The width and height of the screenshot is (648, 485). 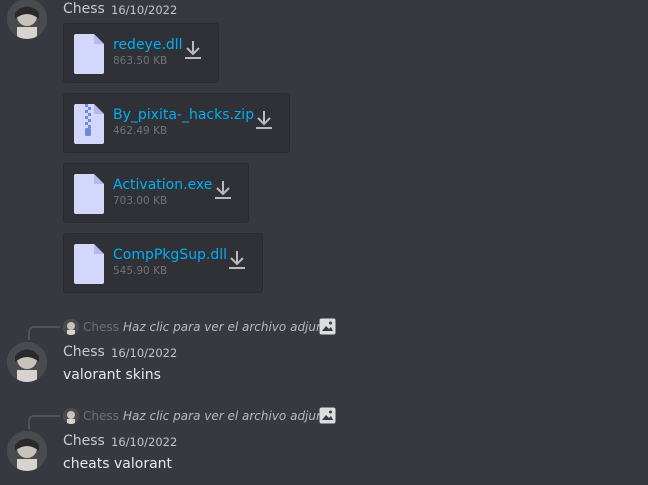 I want to click on attachment-card: redeye.dll 863.50 KB, so click(x=141, y=53).